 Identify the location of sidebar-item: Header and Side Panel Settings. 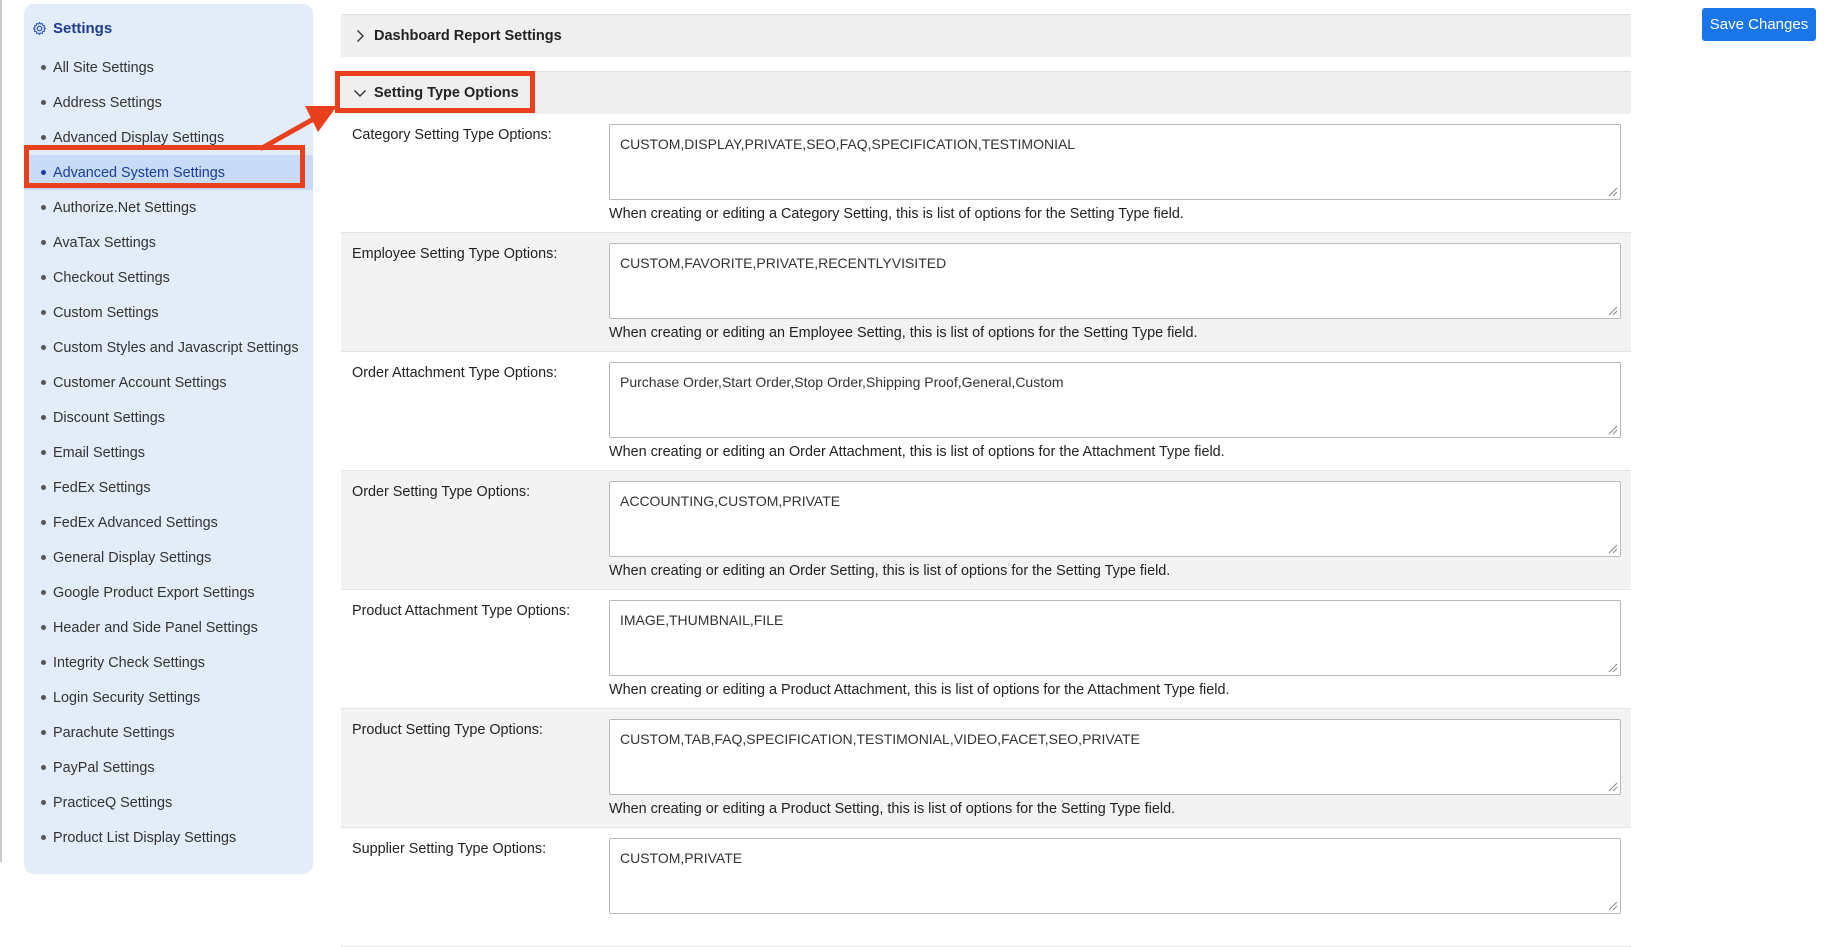
(168, 627).